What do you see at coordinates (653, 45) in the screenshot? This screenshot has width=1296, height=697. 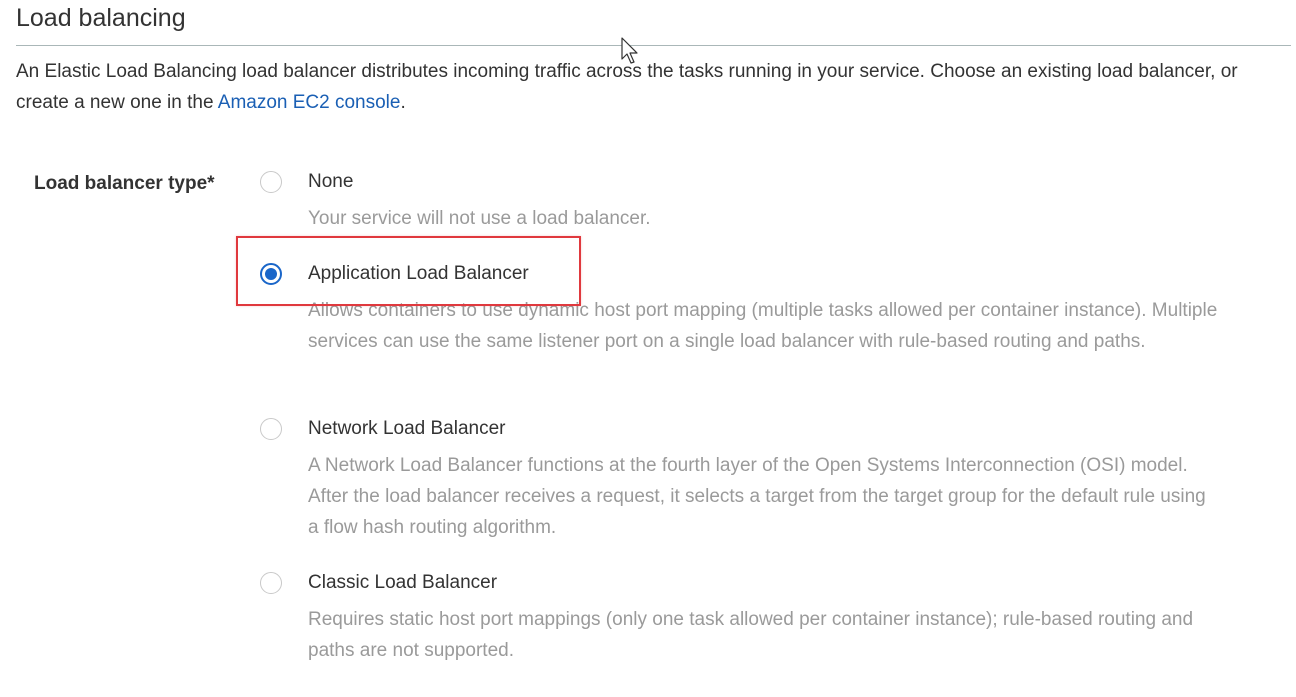 I see `section-divider` at bounding box center [653, 45].